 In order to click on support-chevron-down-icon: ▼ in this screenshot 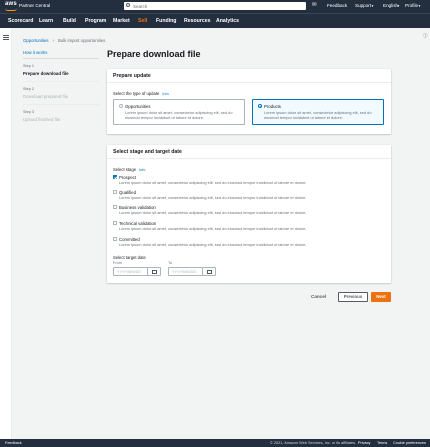, I will do `click(372, 6)`.